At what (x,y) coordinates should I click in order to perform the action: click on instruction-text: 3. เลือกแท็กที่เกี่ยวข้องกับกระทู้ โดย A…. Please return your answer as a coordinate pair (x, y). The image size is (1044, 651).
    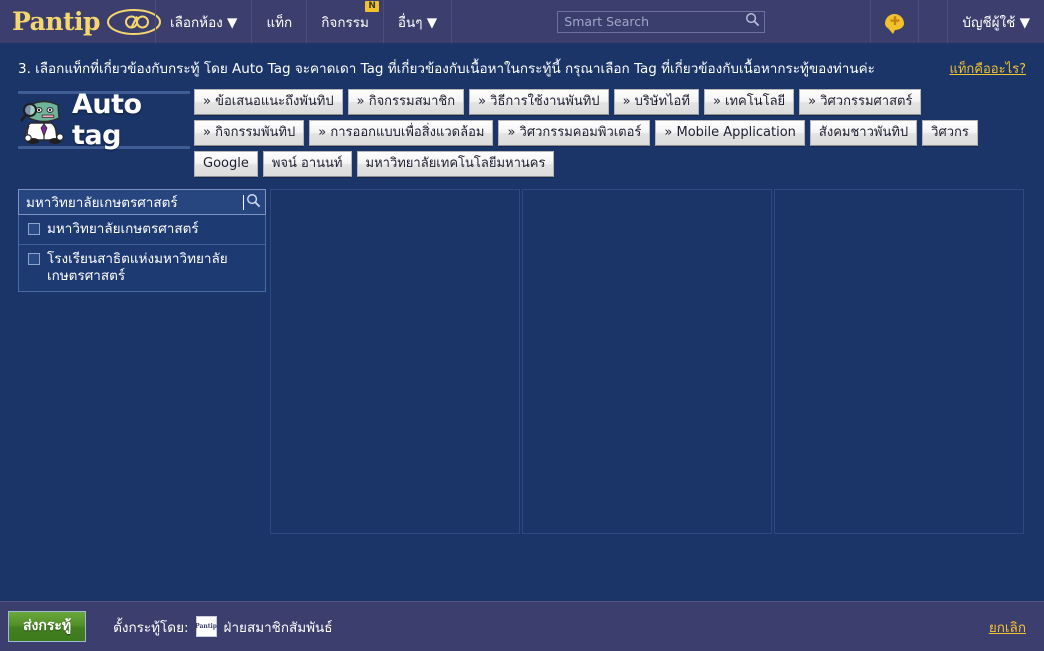
    Looking at the image, I should click on (446, 69).